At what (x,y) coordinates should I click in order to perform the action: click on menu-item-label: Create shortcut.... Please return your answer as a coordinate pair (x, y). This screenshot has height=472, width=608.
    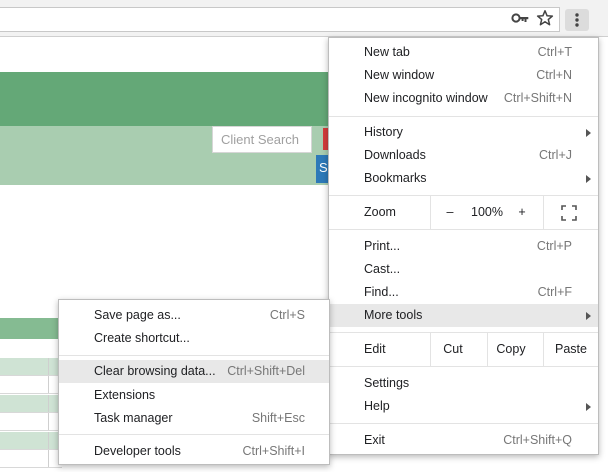
    Looking at the image, I should click on (142, 338).